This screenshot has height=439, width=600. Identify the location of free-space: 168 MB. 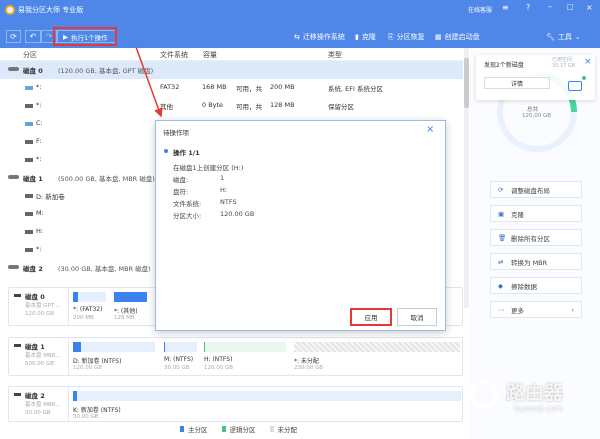
(214, 87).